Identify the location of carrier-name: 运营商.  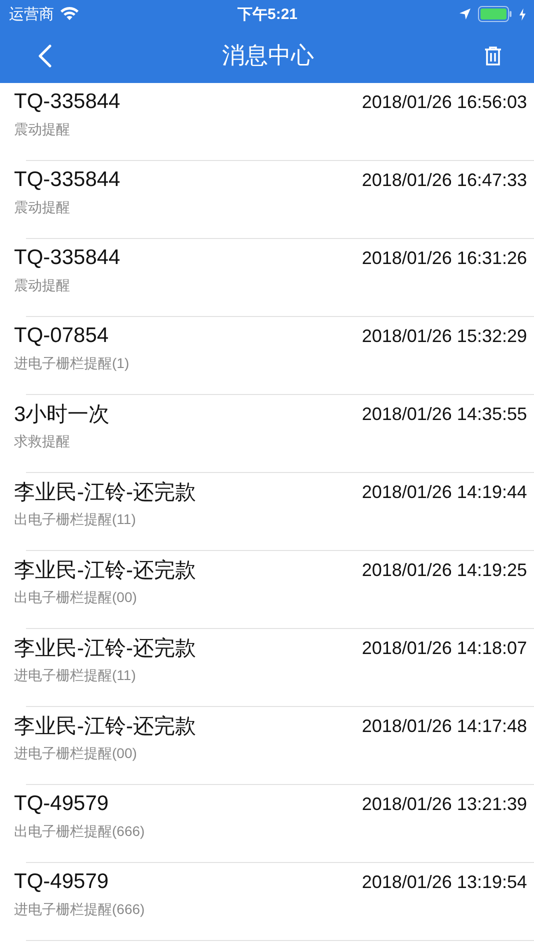
(31, 14).